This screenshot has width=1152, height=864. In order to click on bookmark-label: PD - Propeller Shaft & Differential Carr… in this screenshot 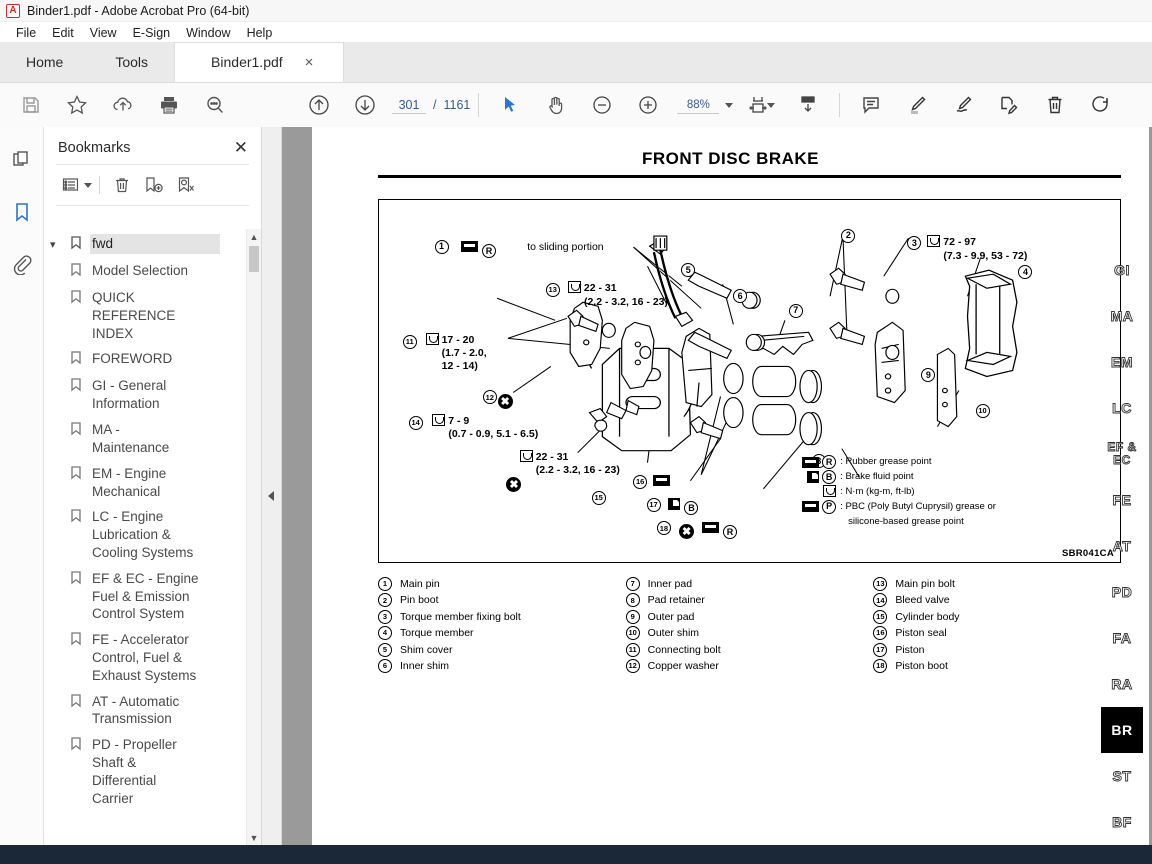, I will do `click(134, 771)`.